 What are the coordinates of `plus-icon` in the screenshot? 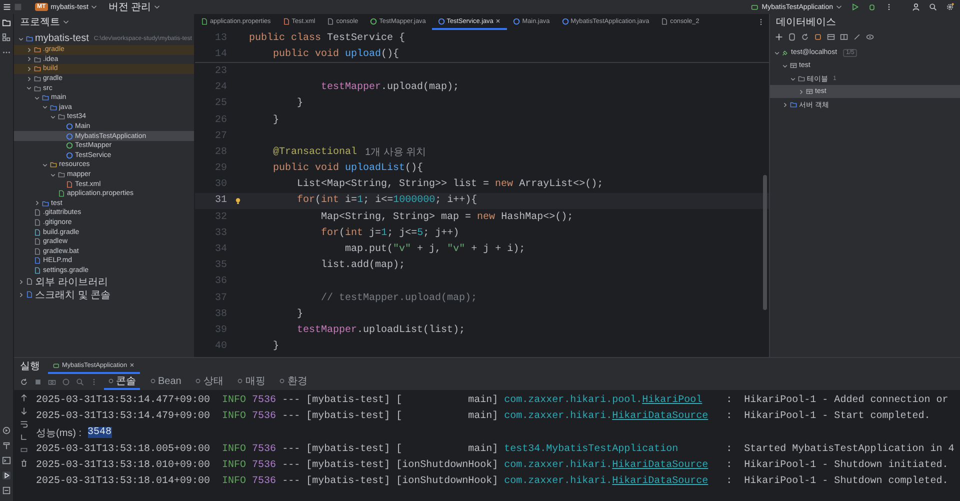 It's located at (779, 37).